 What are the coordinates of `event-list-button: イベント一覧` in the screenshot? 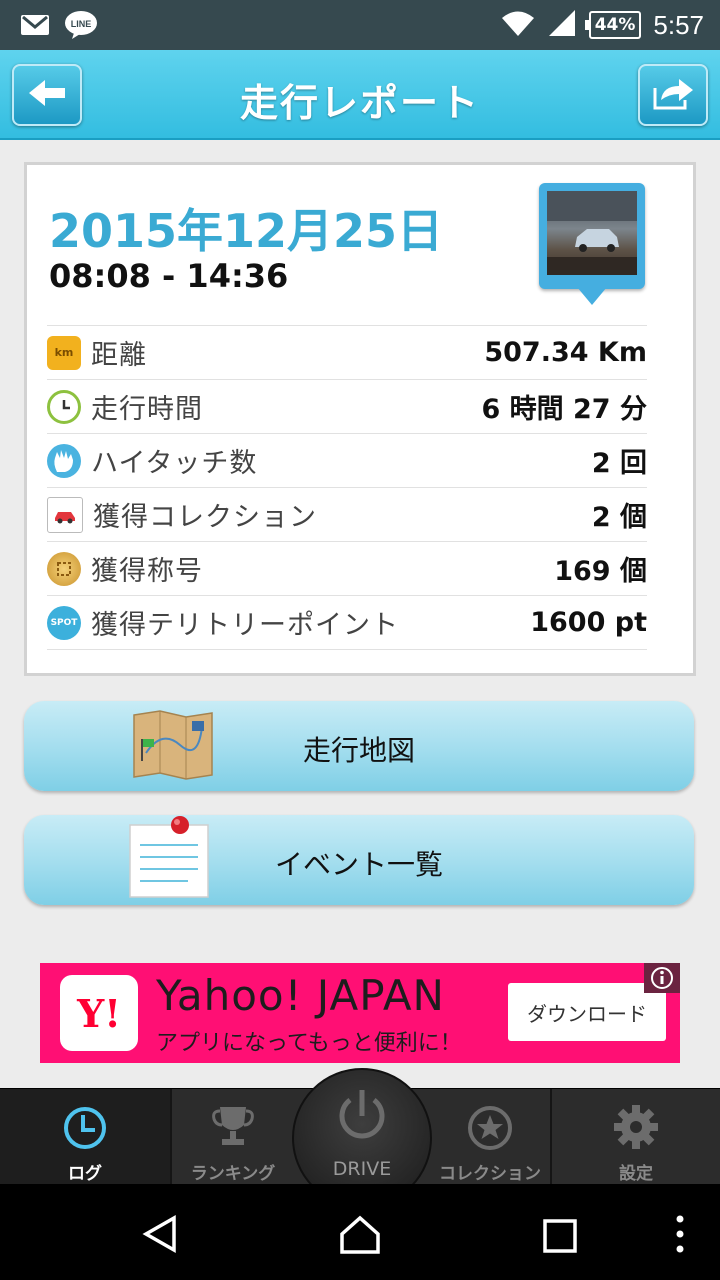 It's located at (359, 860).